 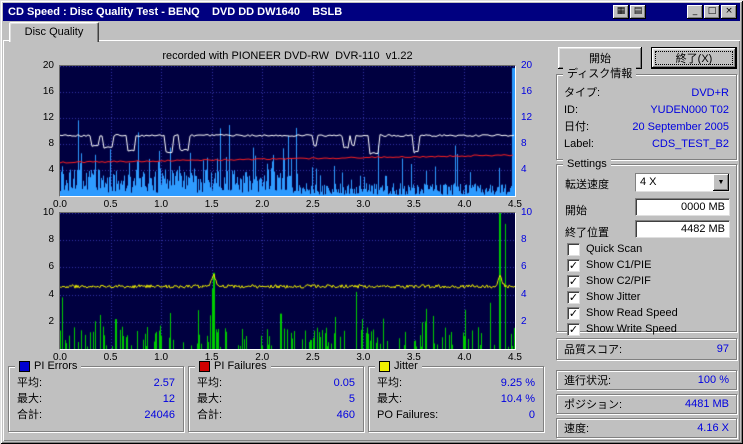 I want to click on start-button: 開始, so click(x=600, y=58).